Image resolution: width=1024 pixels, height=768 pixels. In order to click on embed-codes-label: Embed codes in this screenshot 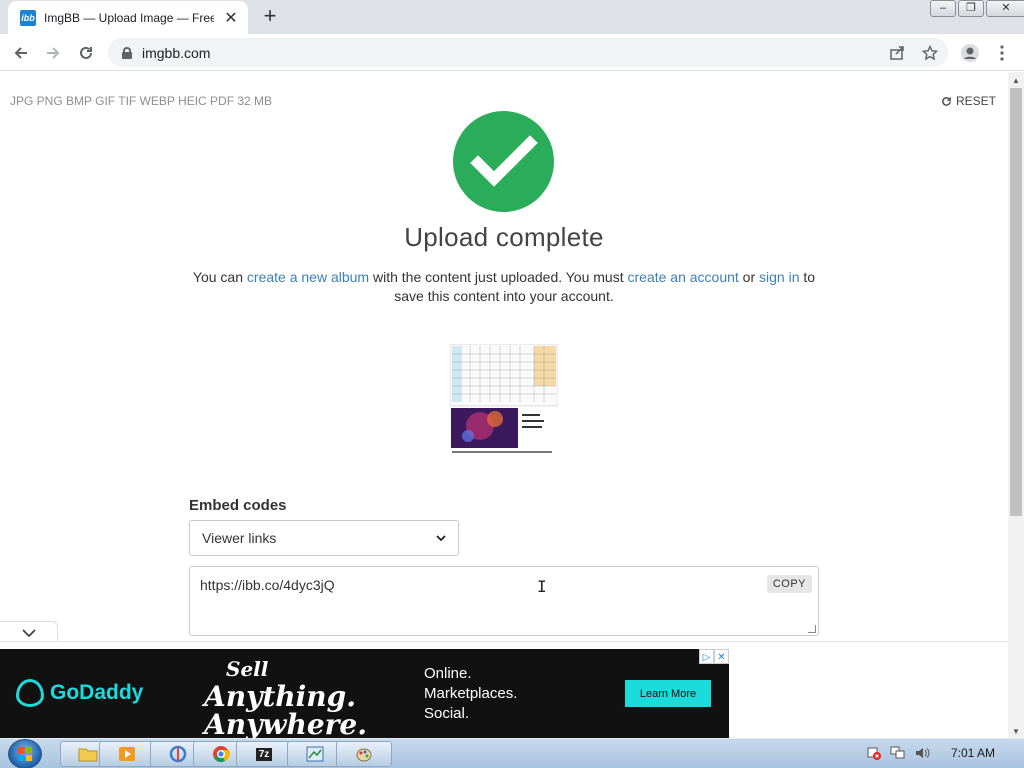, I will do `click(238, 505)`.